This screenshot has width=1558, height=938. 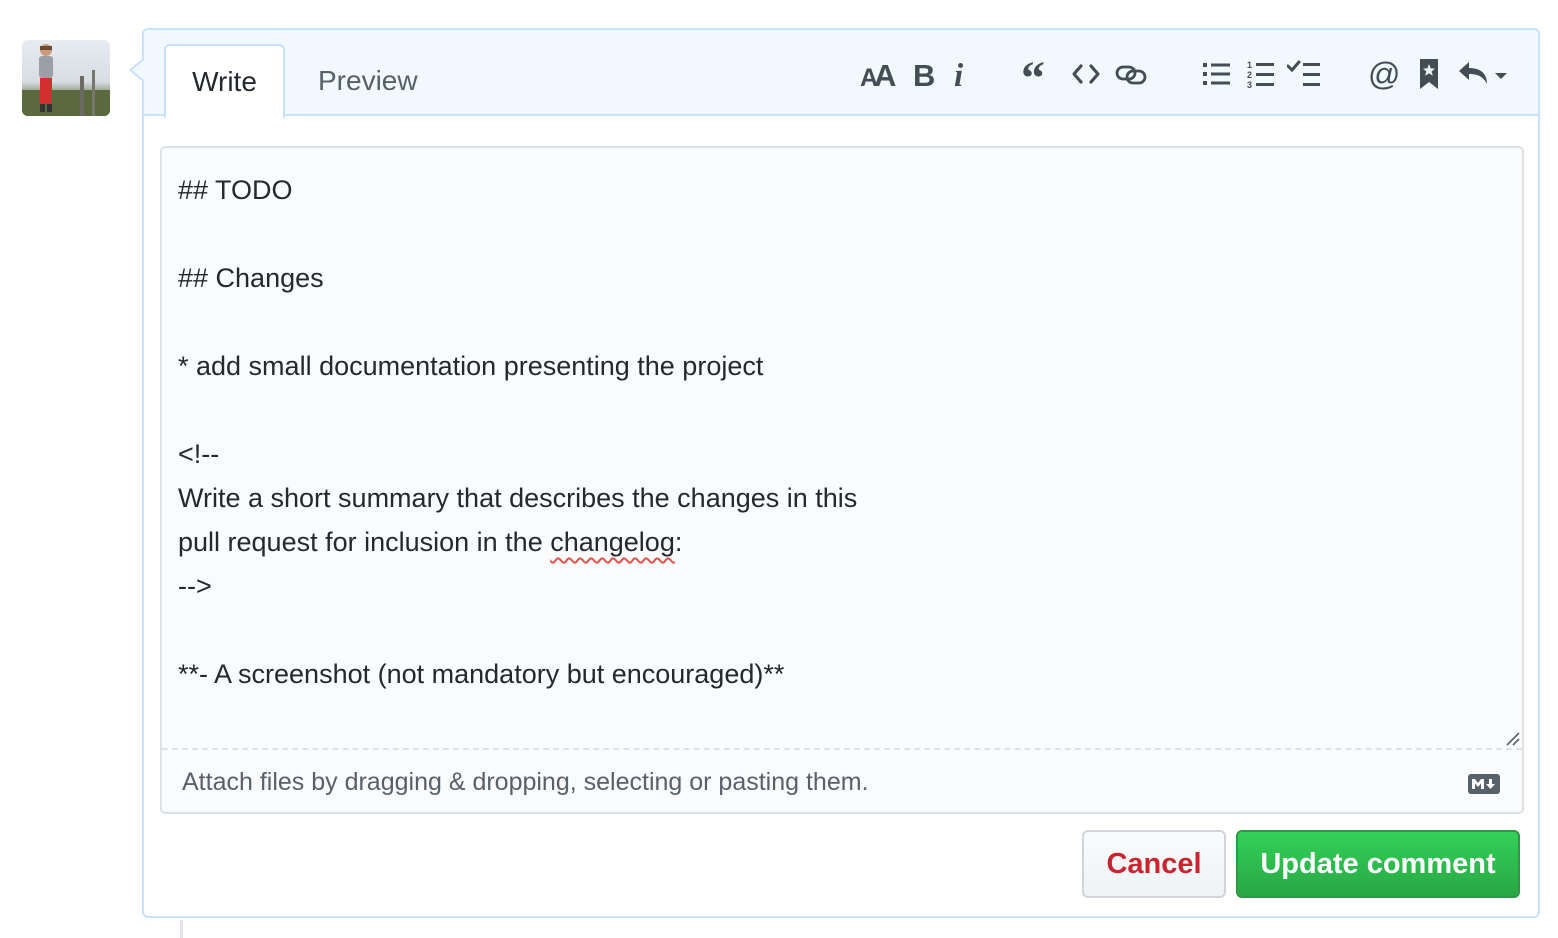 I want to click on tab-preview: Preview, so click(x=368, y=81).